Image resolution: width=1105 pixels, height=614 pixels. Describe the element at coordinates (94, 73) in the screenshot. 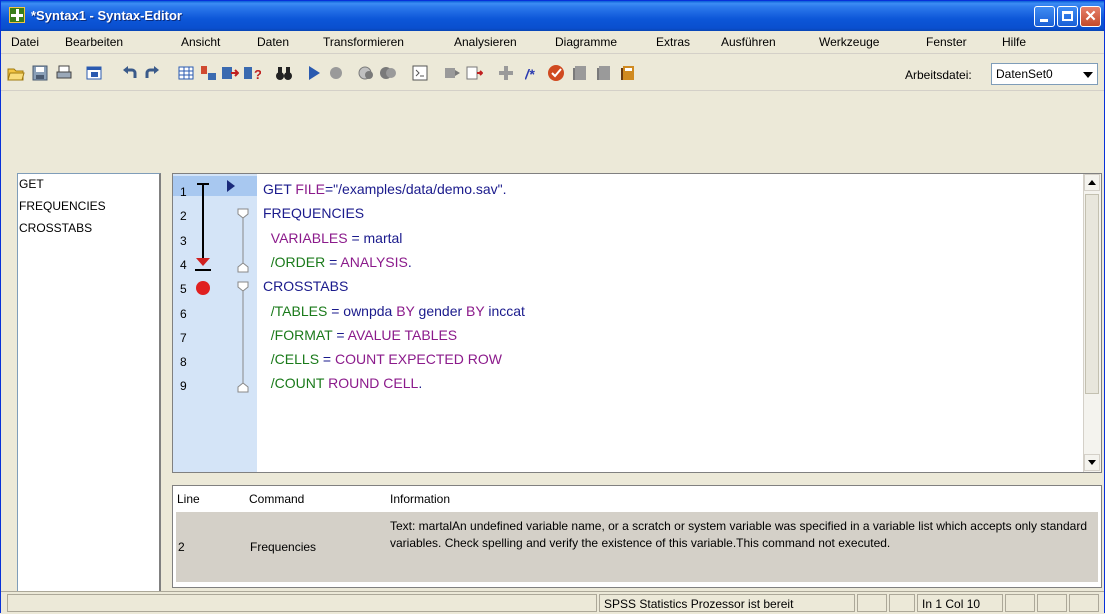

I see `dialog-recall-icon` at that location.